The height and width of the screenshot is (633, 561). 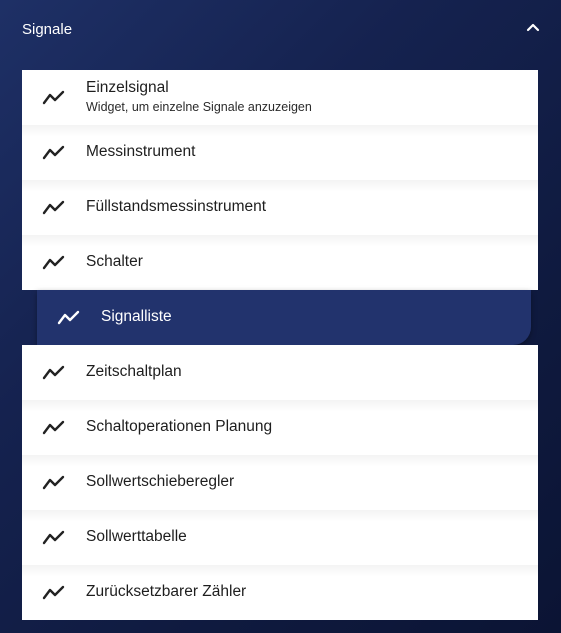 What do you see at coordinates (280, 427) in the screenshot?
I see `list-item-schaltoperationen-planung: Schaltoperationen Planung` at bounding box center [280, 427].